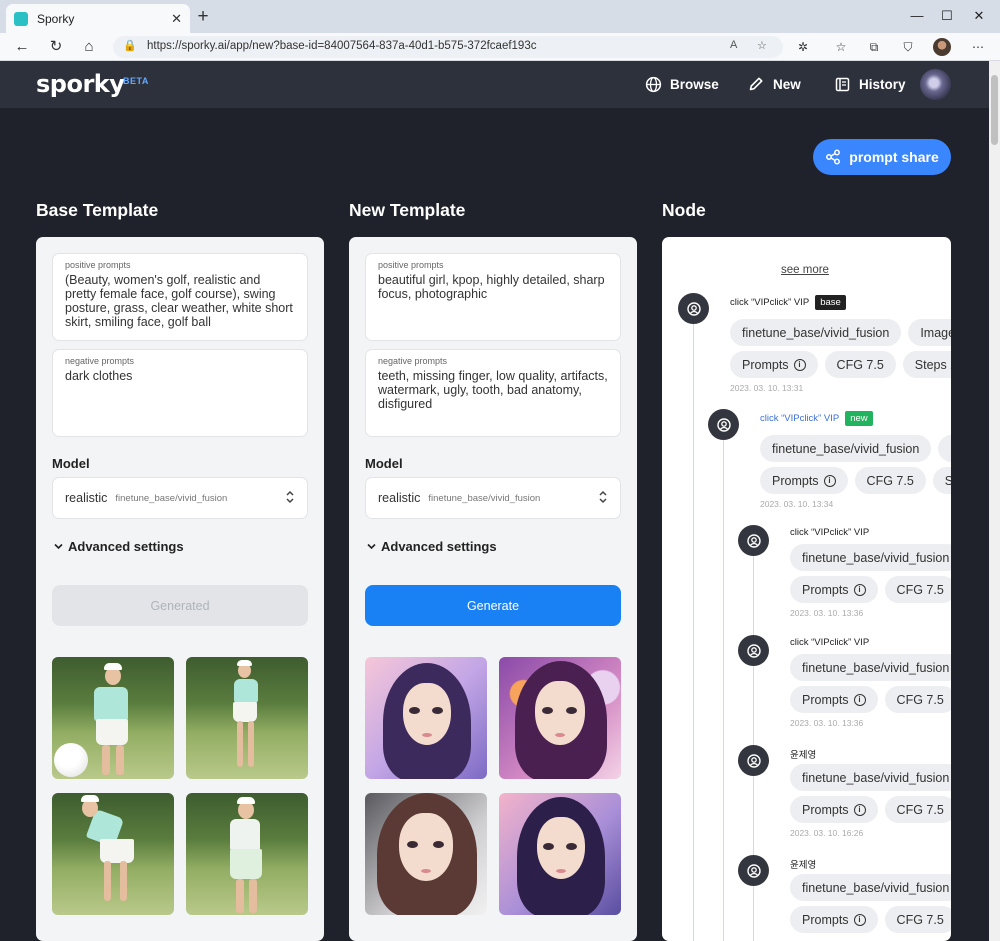 The width and height of the screenshot is (1000, 941). Describe the element at coordinates (756, 84) in the screenshot. I see `pencil-icon` at that location.